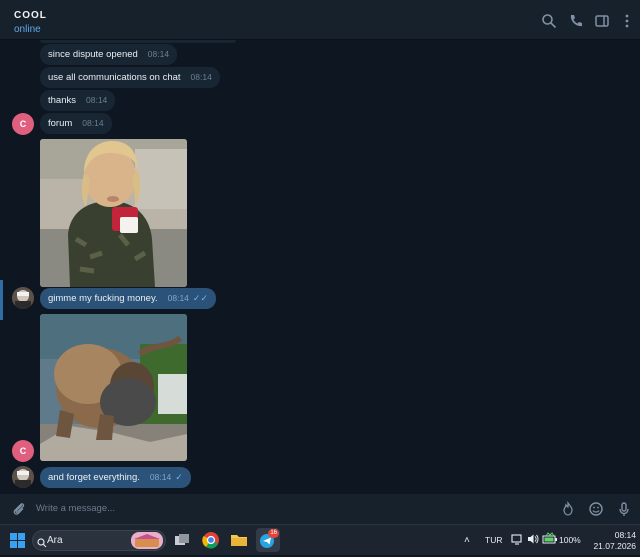  What do you see at coordinates (113, 387) in the screenshot?
I see `photo-monkey-image` at bounding box center [113, 387].